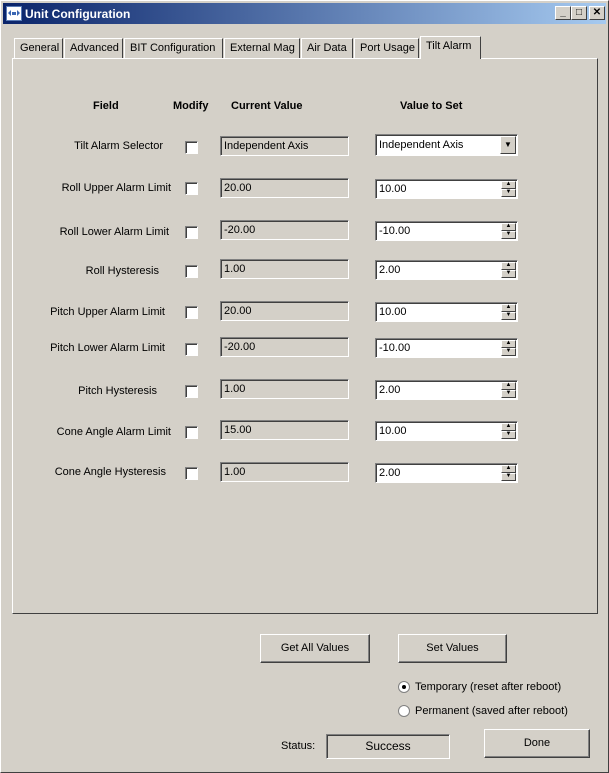 This screenshot has width=609, height=773. I want to click on chevron-down-icon: ▼, so click(508, 145).